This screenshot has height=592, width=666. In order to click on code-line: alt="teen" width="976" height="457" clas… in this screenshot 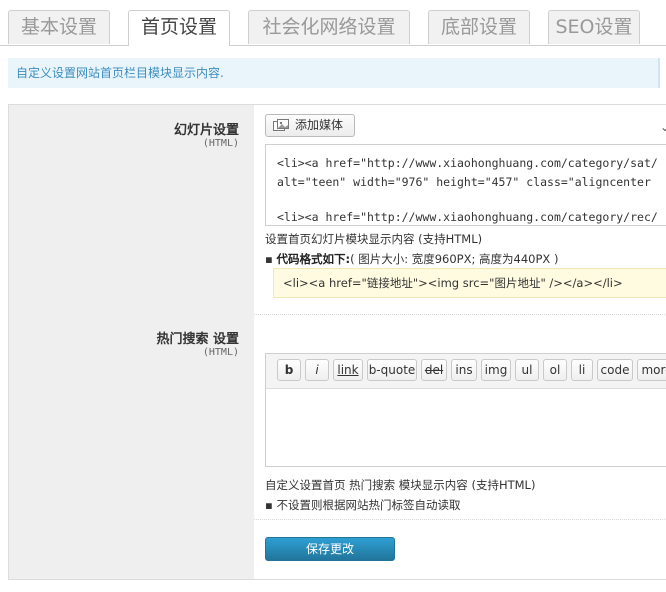, I will do `click(464, 182)`.